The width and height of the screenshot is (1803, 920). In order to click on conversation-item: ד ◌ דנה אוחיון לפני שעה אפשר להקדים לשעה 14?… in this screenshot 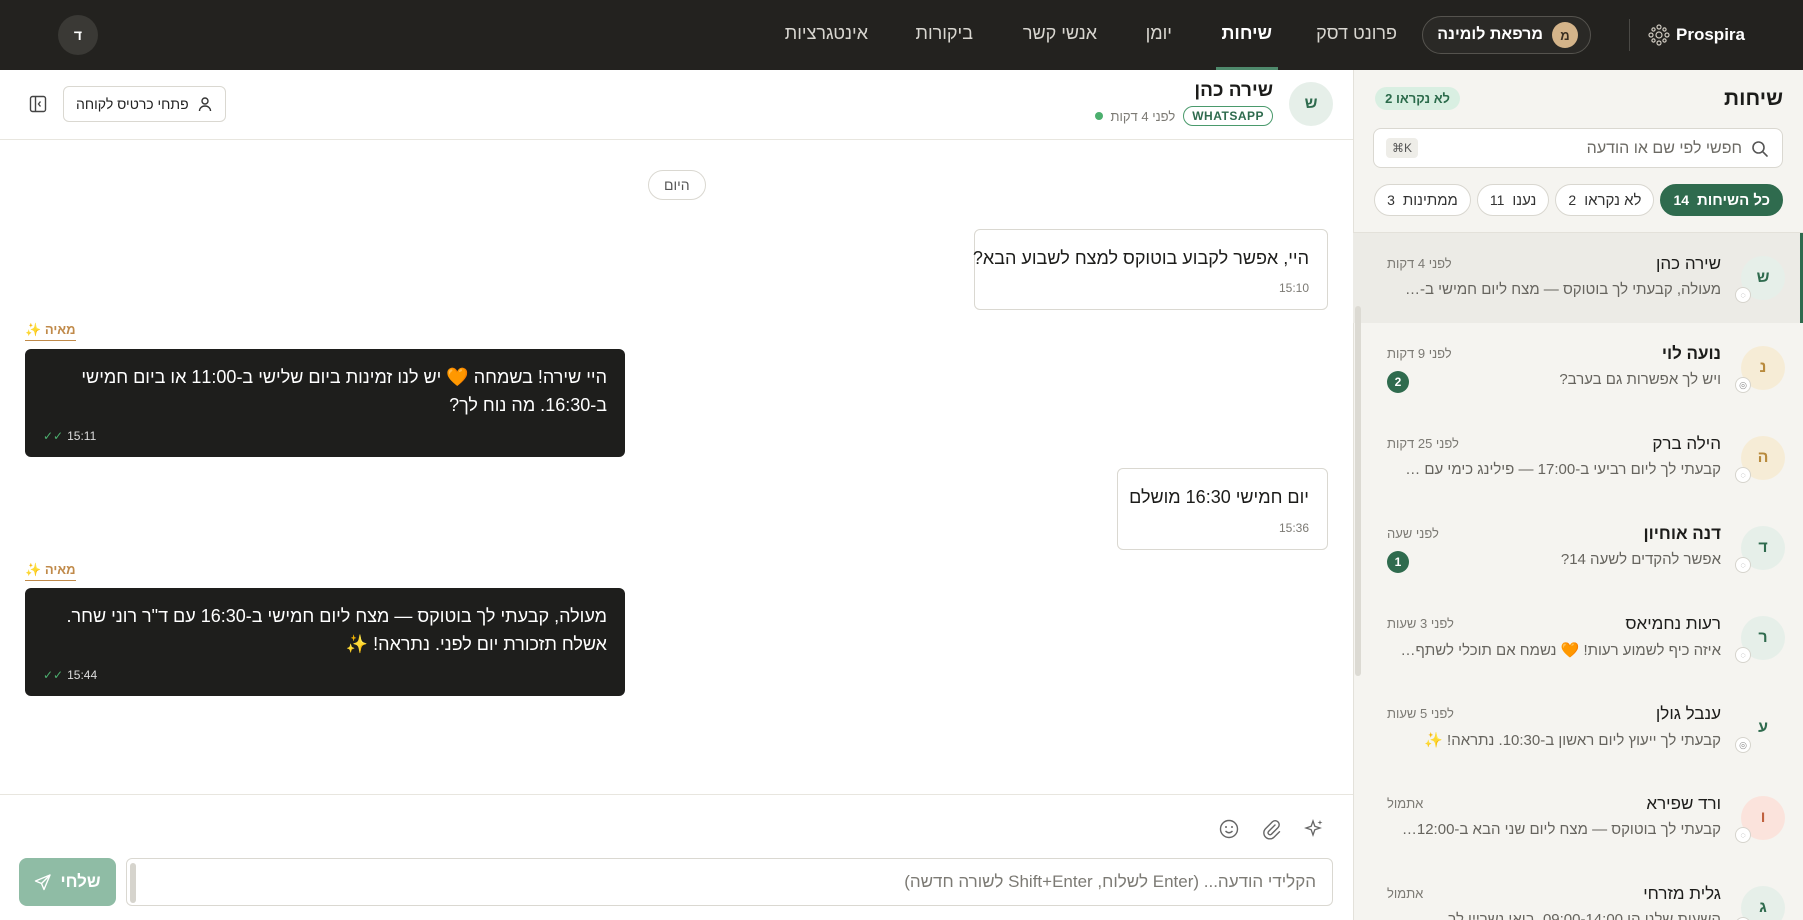, I will do `click(1578, 548)`.